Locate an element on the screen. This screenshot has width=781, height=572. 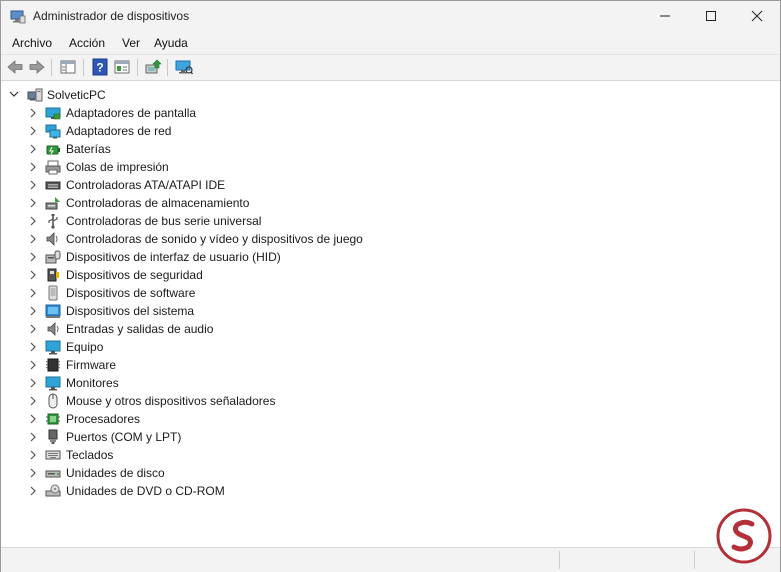
usb-icon is located at coordinates (53, 221).